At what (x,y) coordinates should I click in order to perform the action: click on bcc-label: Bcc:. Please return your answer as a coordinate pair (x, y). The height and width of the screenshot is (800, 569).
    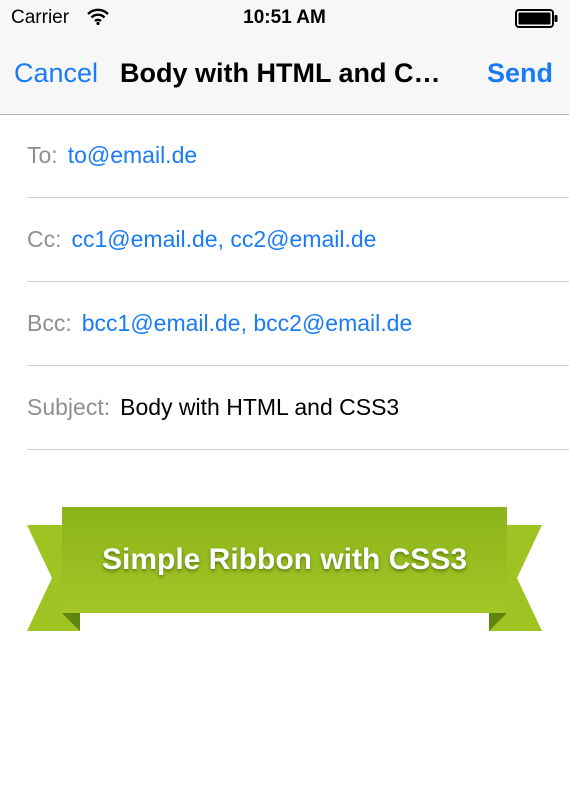
    Looking at the image, I should click on (49, 323).